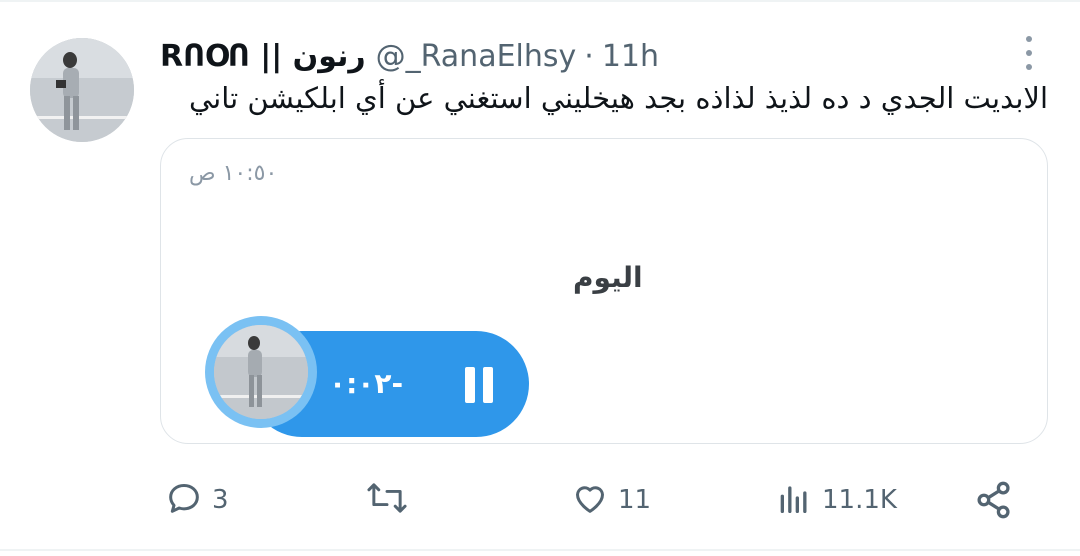  I want to click on voice-avatar, so click(261, 372).